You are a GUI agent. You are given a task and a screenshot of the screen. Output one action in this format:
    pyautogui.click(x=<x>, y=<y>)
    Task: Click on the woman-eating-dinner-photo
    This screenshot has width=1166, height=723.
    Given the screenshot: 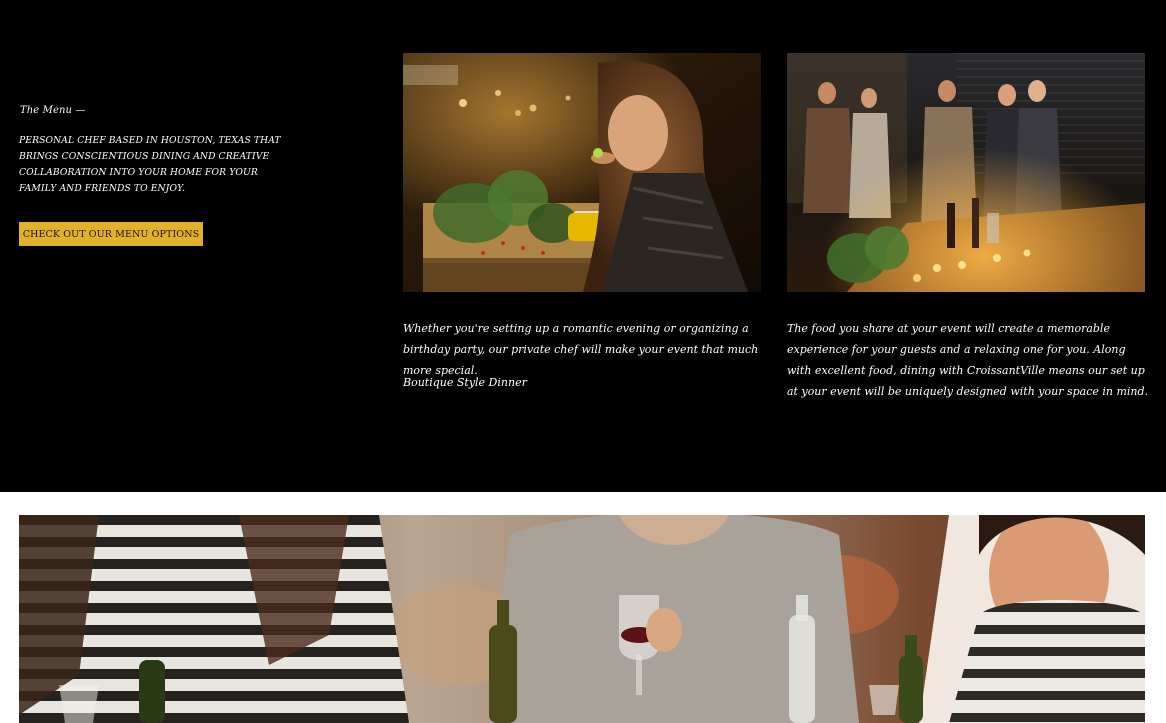 What is the action you would take?
    pyautogui.click(x=582, y=172)
    